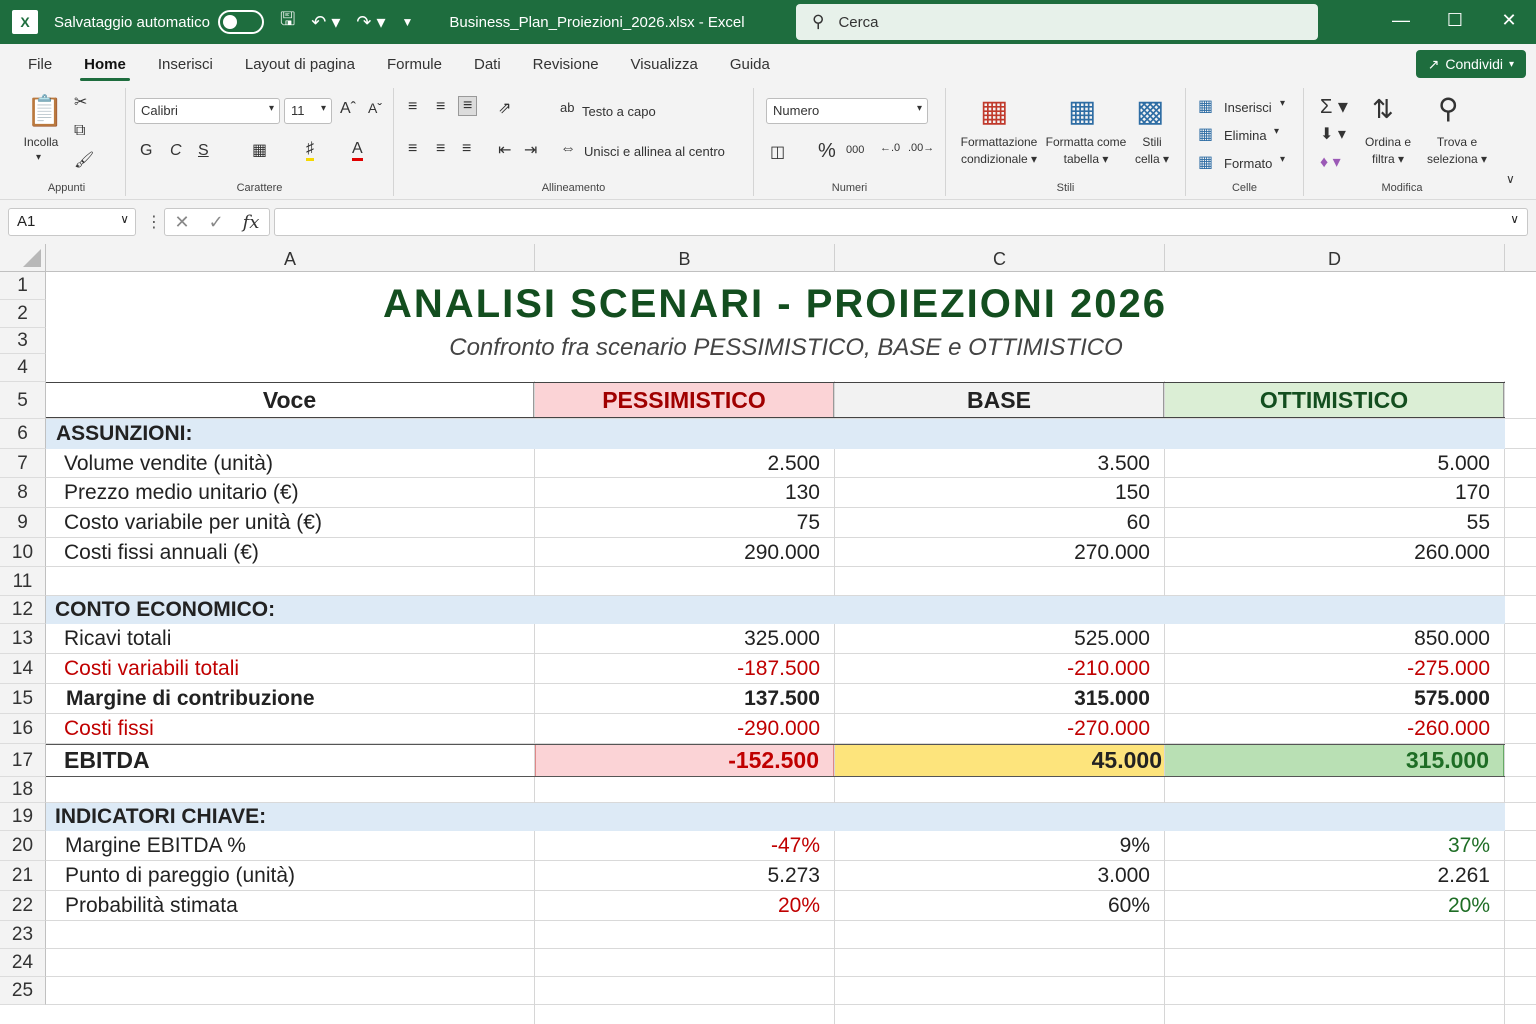 The height and width of the screenshot is (1024, 1536). Describe the element at coordinates (117, 639) in the screenshot. I see `income-row-label: Ricavi totali` at that location.